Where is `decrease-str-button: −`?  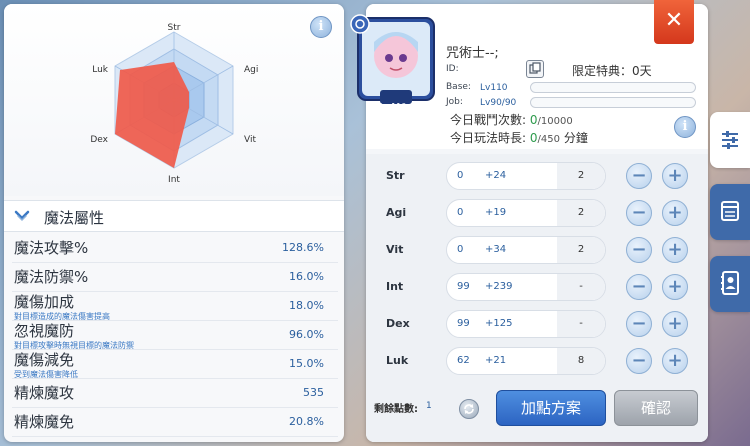 decrease-str-button: − is located at coordinates (639, 176).